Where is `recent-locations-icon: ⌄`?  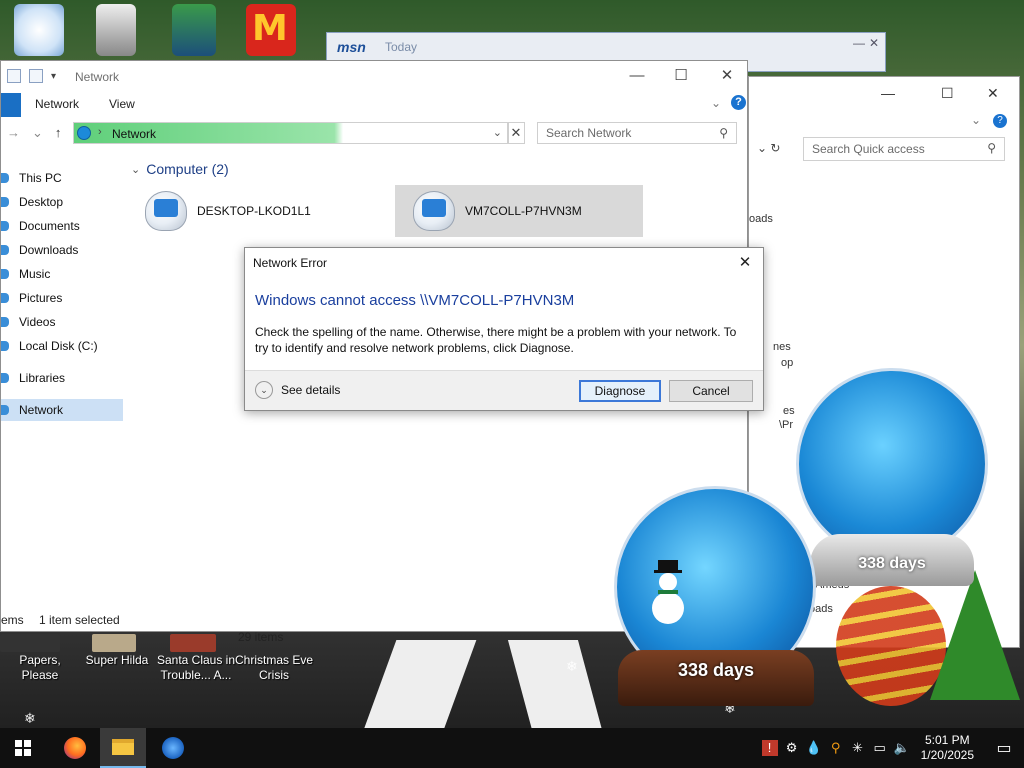
recent-locations-icon: ⌄ is located at coordinates (37, 133).